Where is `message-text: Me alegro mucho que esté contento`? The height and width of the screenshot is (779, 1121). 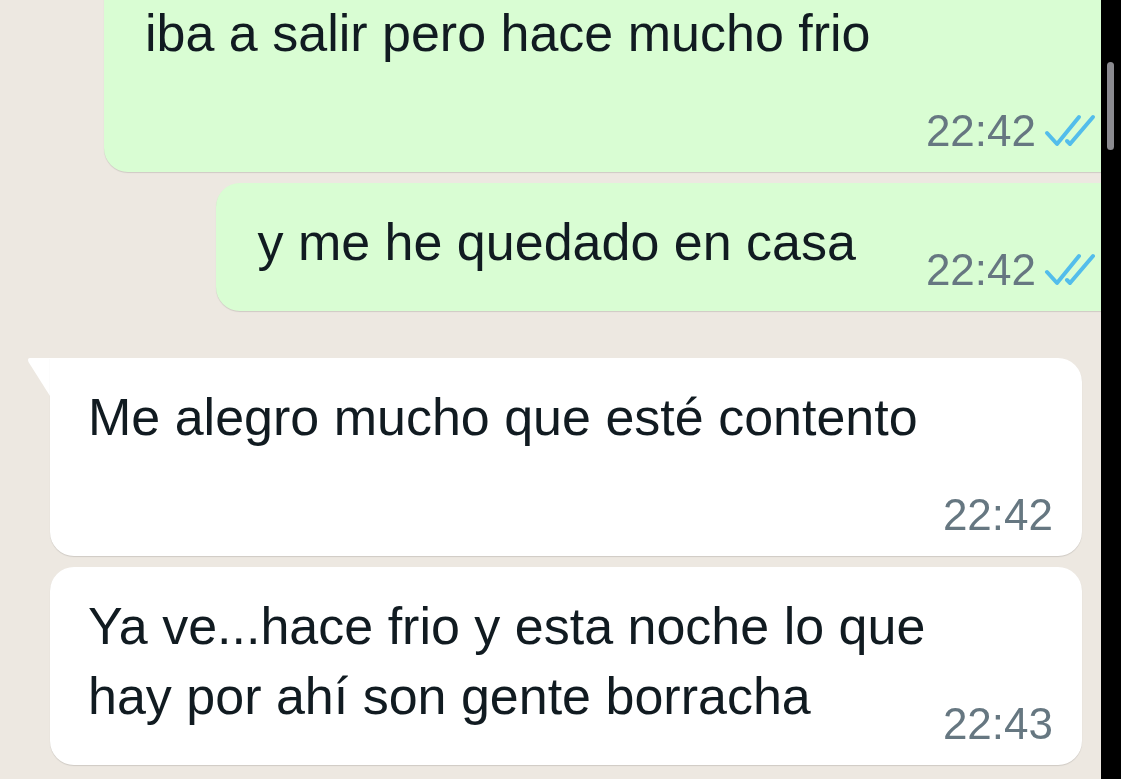
message-text: Me alegro mucho que esté contento is located at coordinates (503, 417).